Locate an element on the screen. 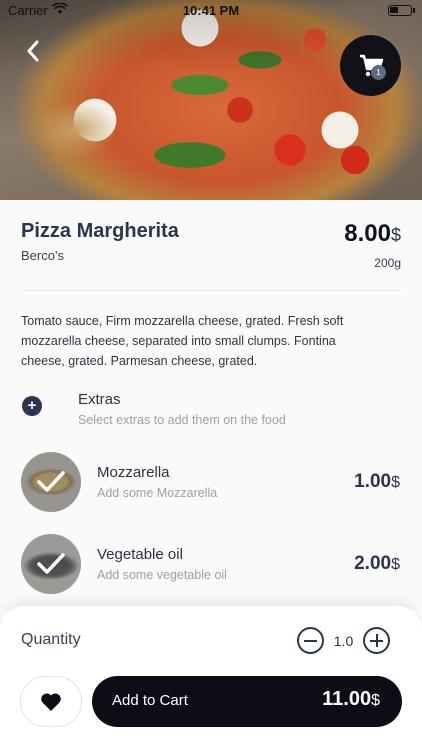 The height and width of the screenshot is (750, 422). quantity-value: 1.0 is located at coordinates (343, 641).